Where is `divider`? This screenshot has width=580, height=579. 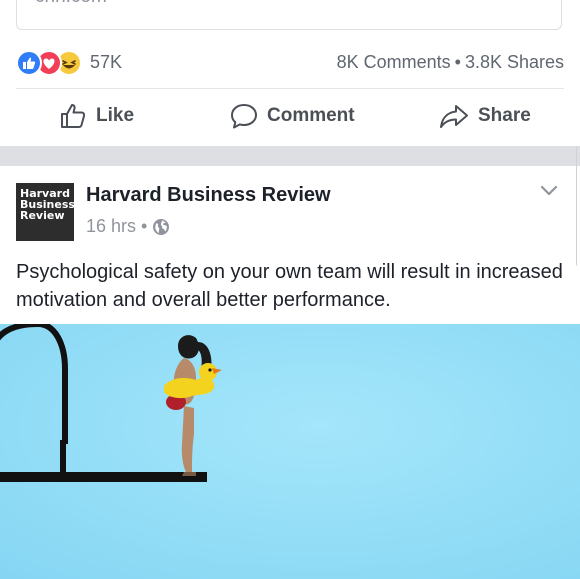 divider is located at coordinates (290, 88).